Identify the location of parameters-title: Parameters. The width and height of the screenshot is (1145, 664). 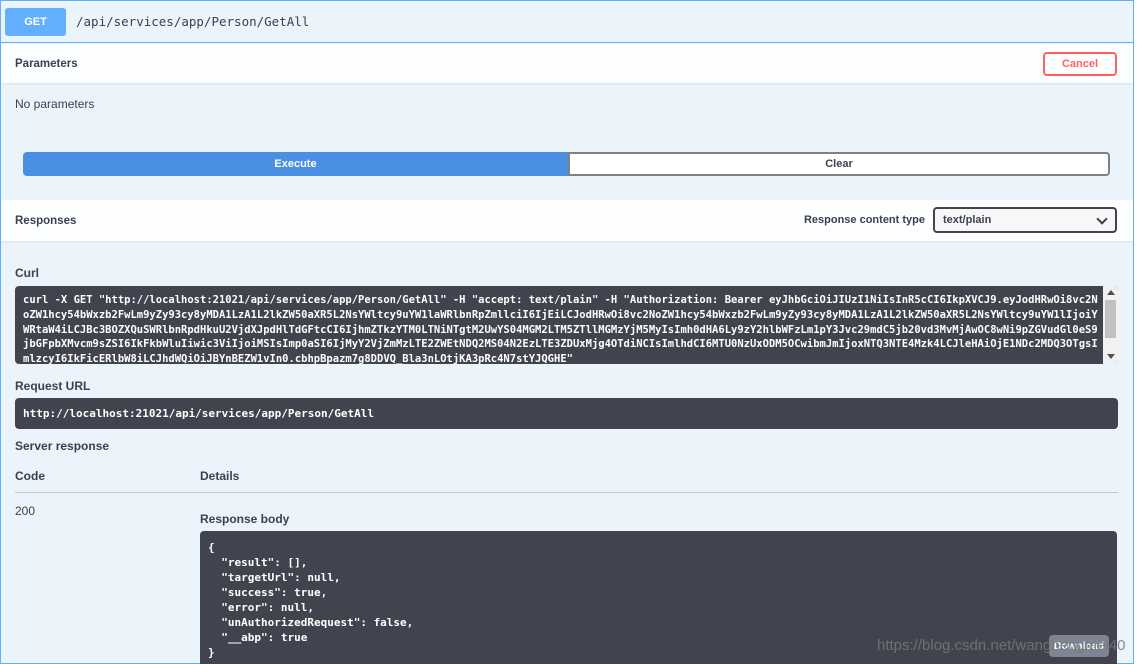
(46, 63).